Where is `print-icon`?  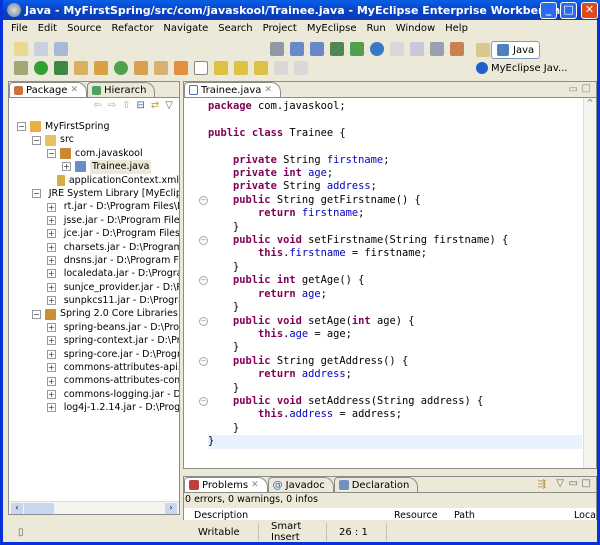
print-icon is located at coordinates (61, 49).